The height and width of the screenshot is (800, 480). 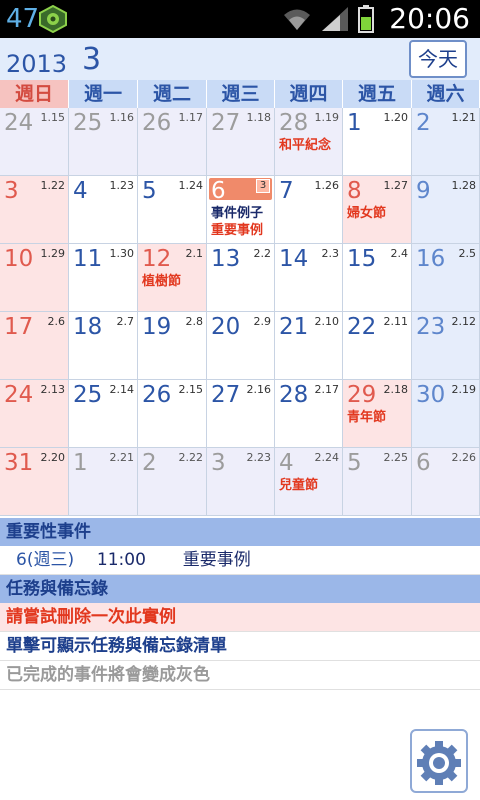 I want to click on calendar-day-cell: 12 2.1 植樹節, so click(x=172, y=278).